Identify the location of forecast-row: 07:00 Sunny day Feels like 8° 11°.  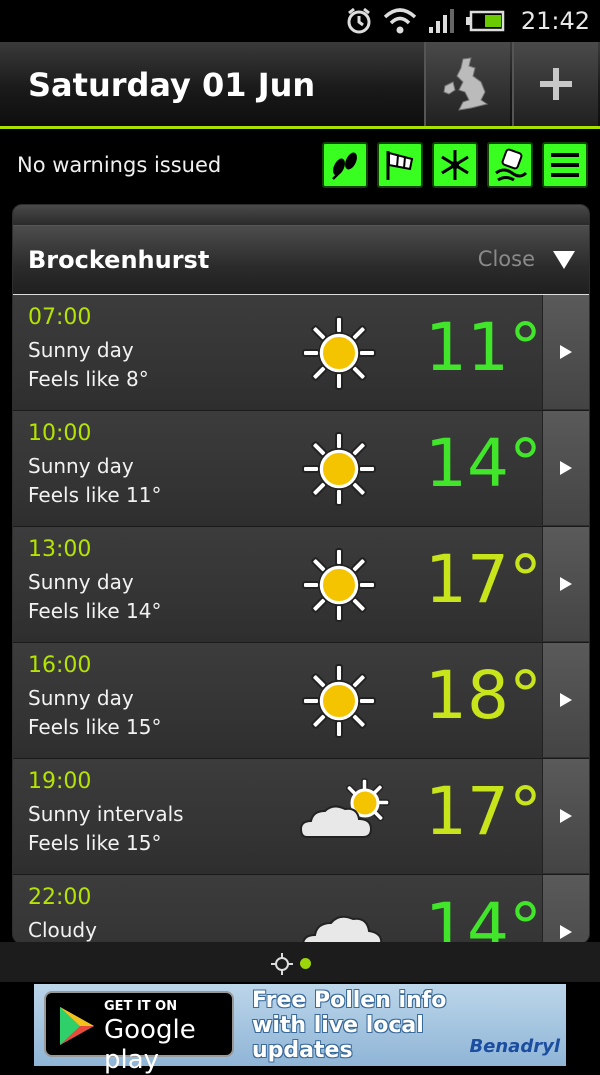
(301, 353).